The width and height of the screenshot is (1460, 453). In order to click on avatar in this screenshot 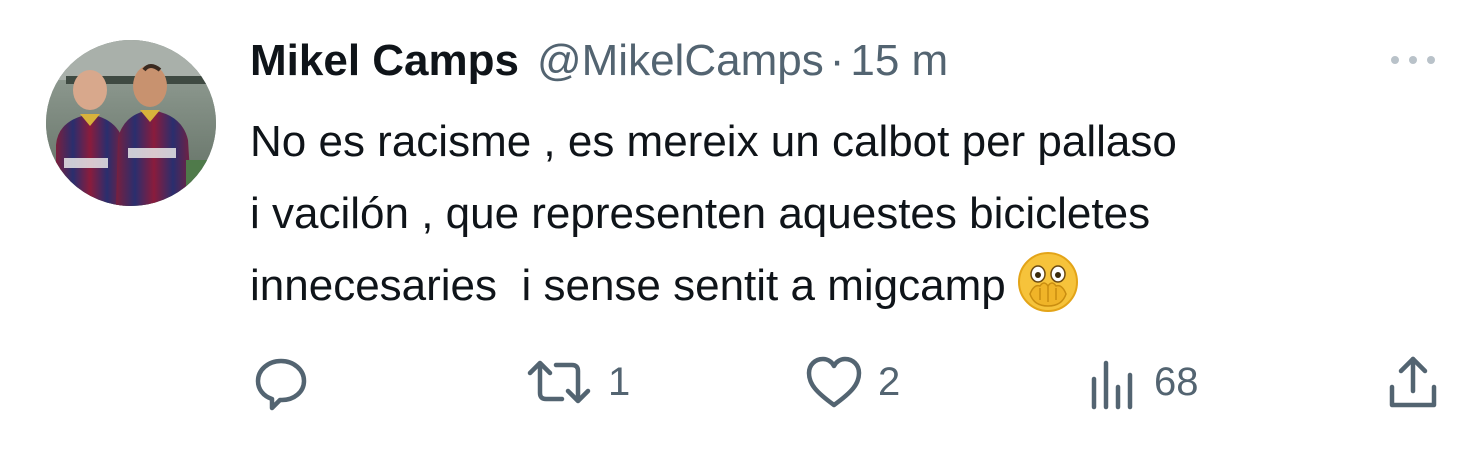, I will do `click(131, 123)`.